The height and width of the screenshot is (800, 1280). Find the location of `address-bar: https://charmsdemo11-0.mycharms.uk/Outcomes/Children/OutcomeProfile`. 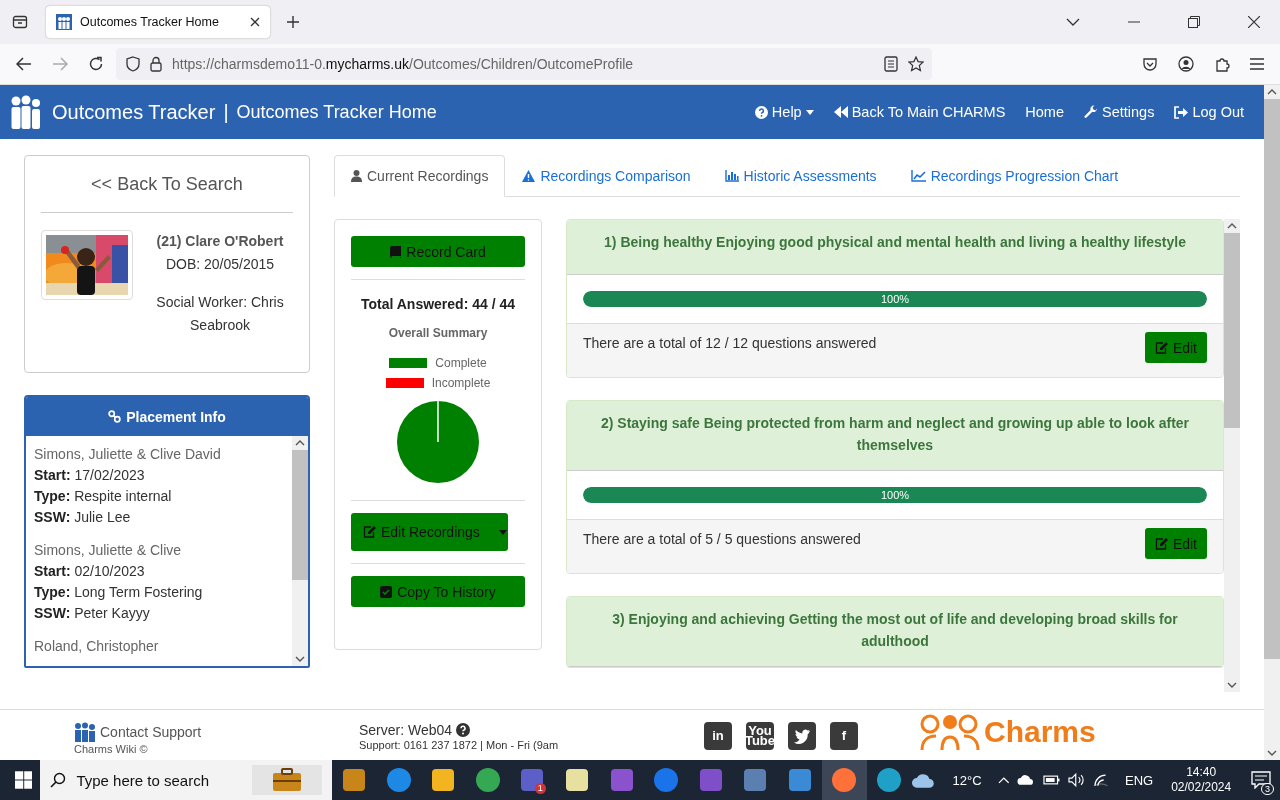

address-bar: https://charmsdemo11-0.mycharms.uk/Outcomes/Children/OutcomeProfile is located at coordinates (524, 64).